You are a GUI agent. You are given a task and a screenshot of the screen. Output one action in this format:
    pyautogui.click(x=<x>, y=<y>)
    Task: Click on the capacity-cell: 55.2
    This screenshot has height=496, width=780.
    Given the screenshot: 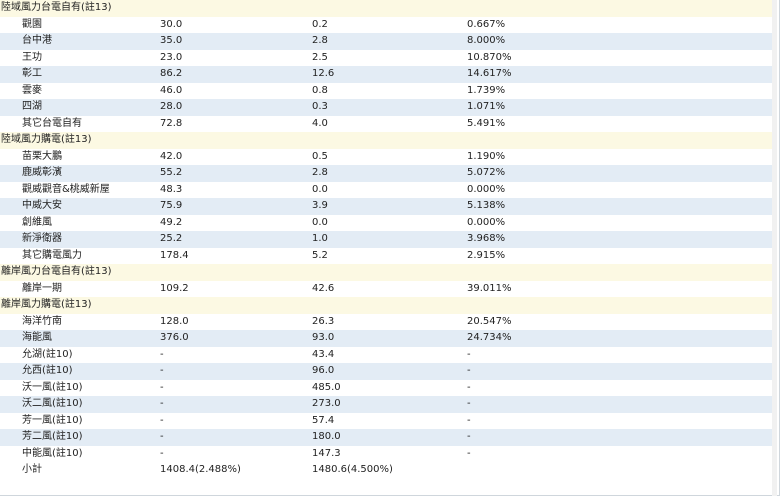 What is the action you would take?
    pyautogui.click(x=236, y=173)
    